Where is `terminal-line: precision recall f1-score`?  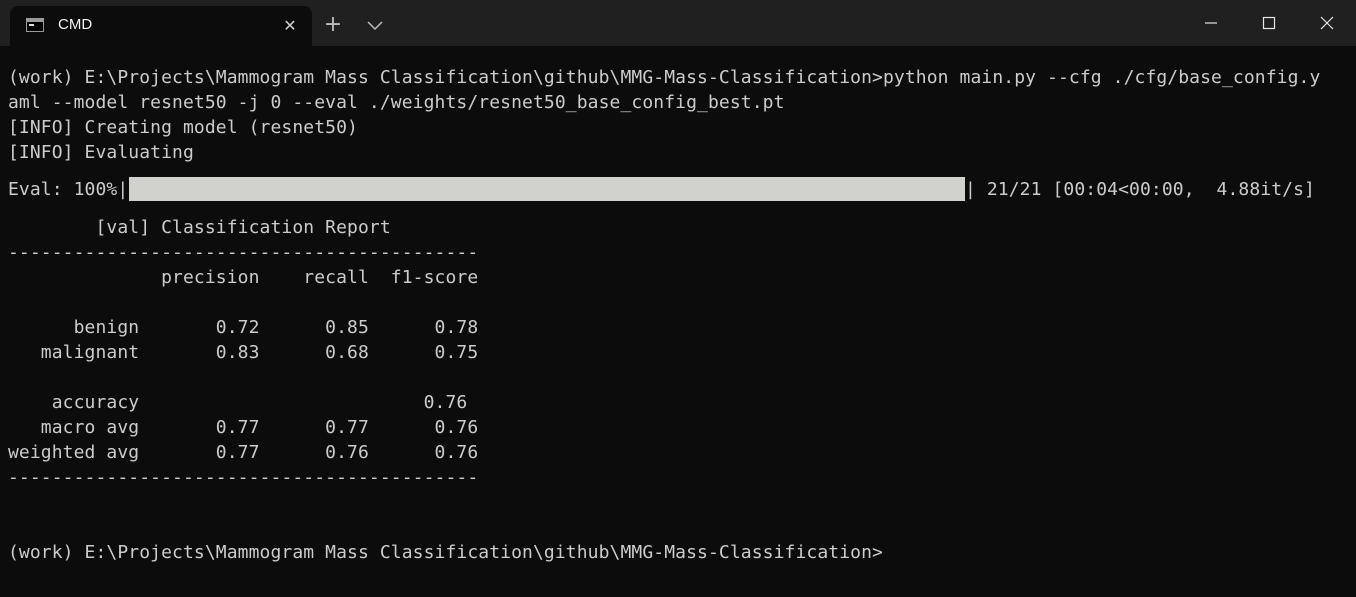 terminal-line: precision recall f1-score is located at coordinates (243, 277).